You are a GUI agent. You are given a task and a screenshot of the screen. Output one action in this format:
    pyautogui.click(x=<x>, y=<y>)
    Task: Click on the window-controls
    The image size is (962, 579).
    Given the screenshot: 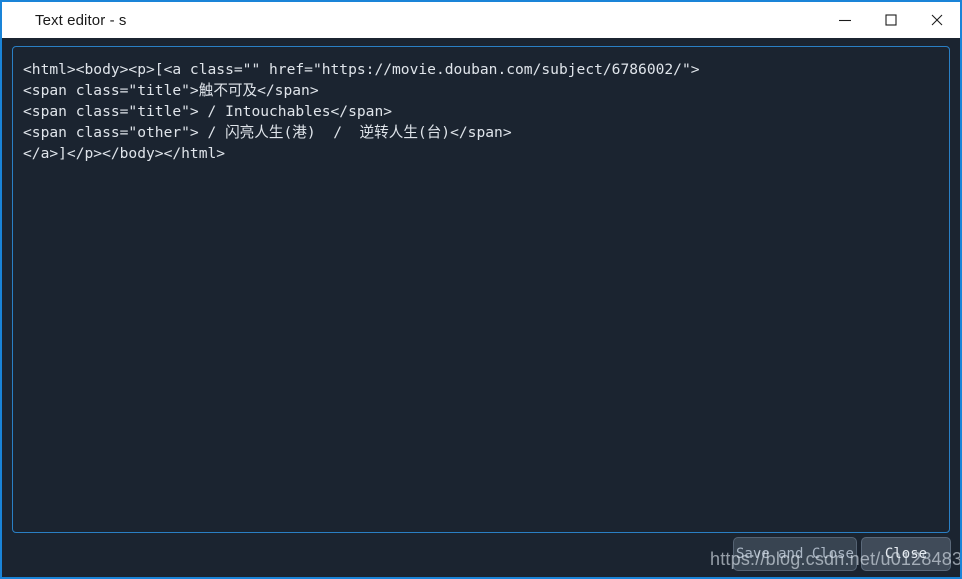 What is the action you would take?
    pyautogui.click(x=891, y=20)
    